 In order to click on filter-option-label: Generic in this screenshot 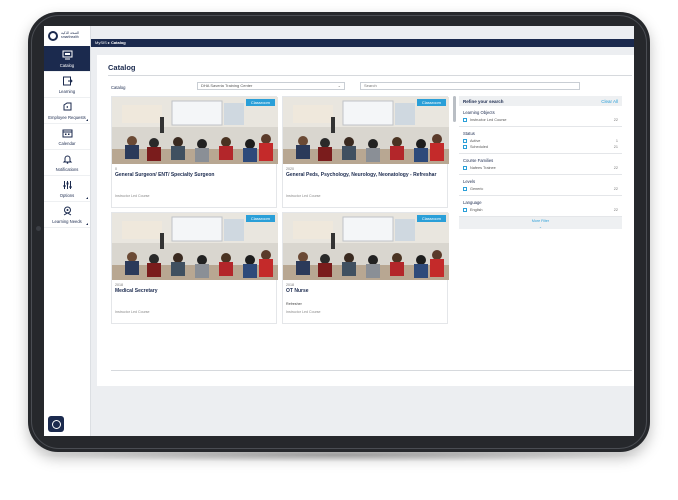, I will do `click(477, 189)`.